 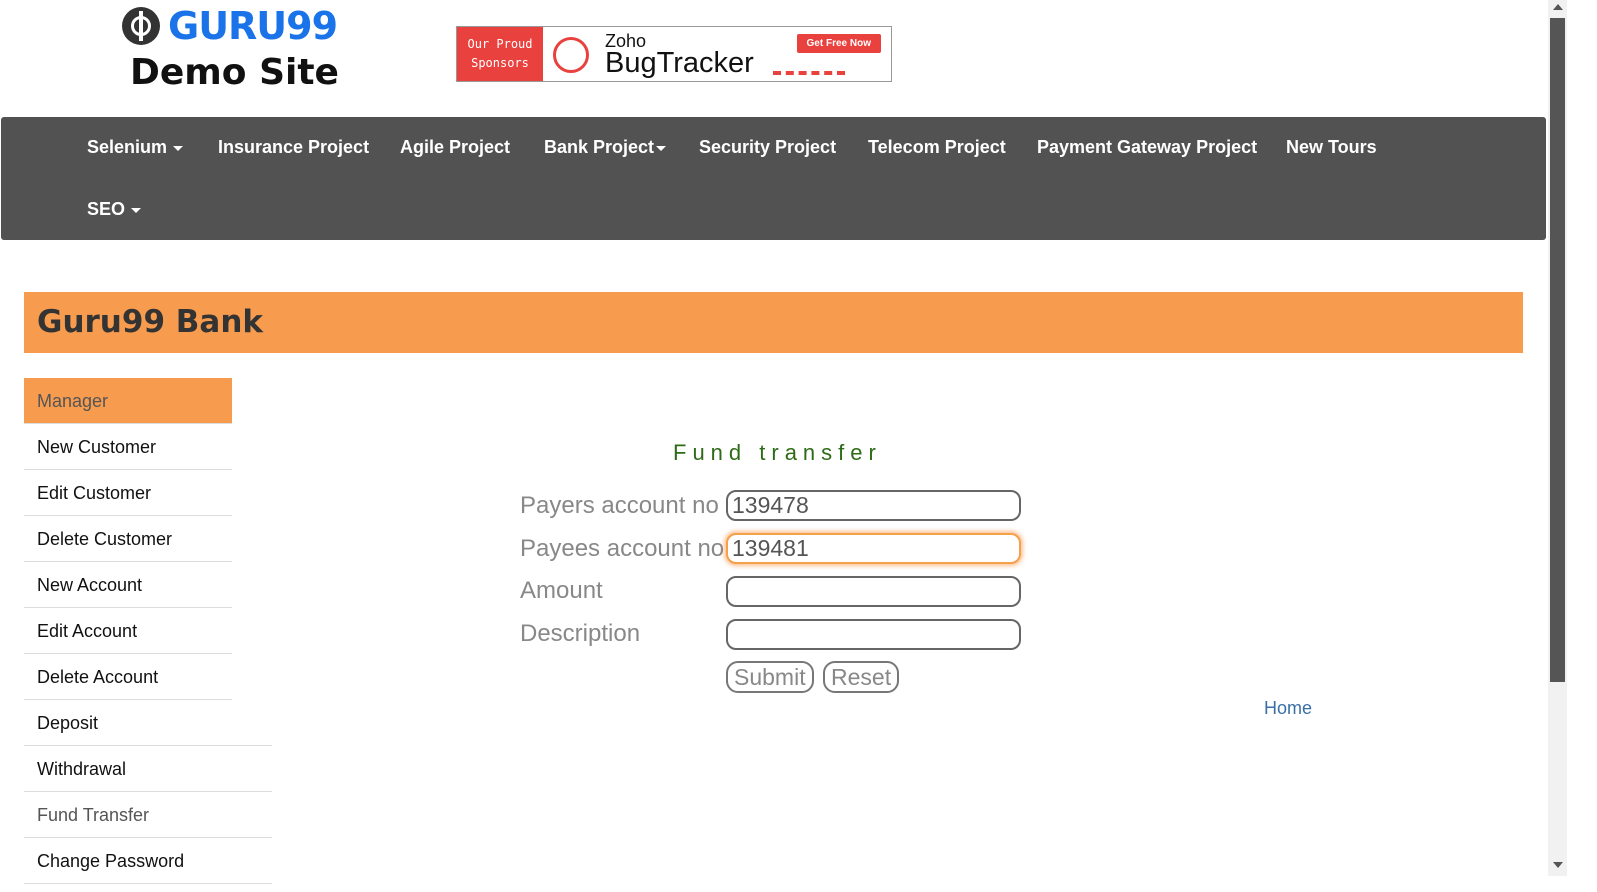 What do you see at coordinates (455, 147) in the screenshot?
I see `nav-item-agile-project: Agile Project` at bounding box center [455, 147].